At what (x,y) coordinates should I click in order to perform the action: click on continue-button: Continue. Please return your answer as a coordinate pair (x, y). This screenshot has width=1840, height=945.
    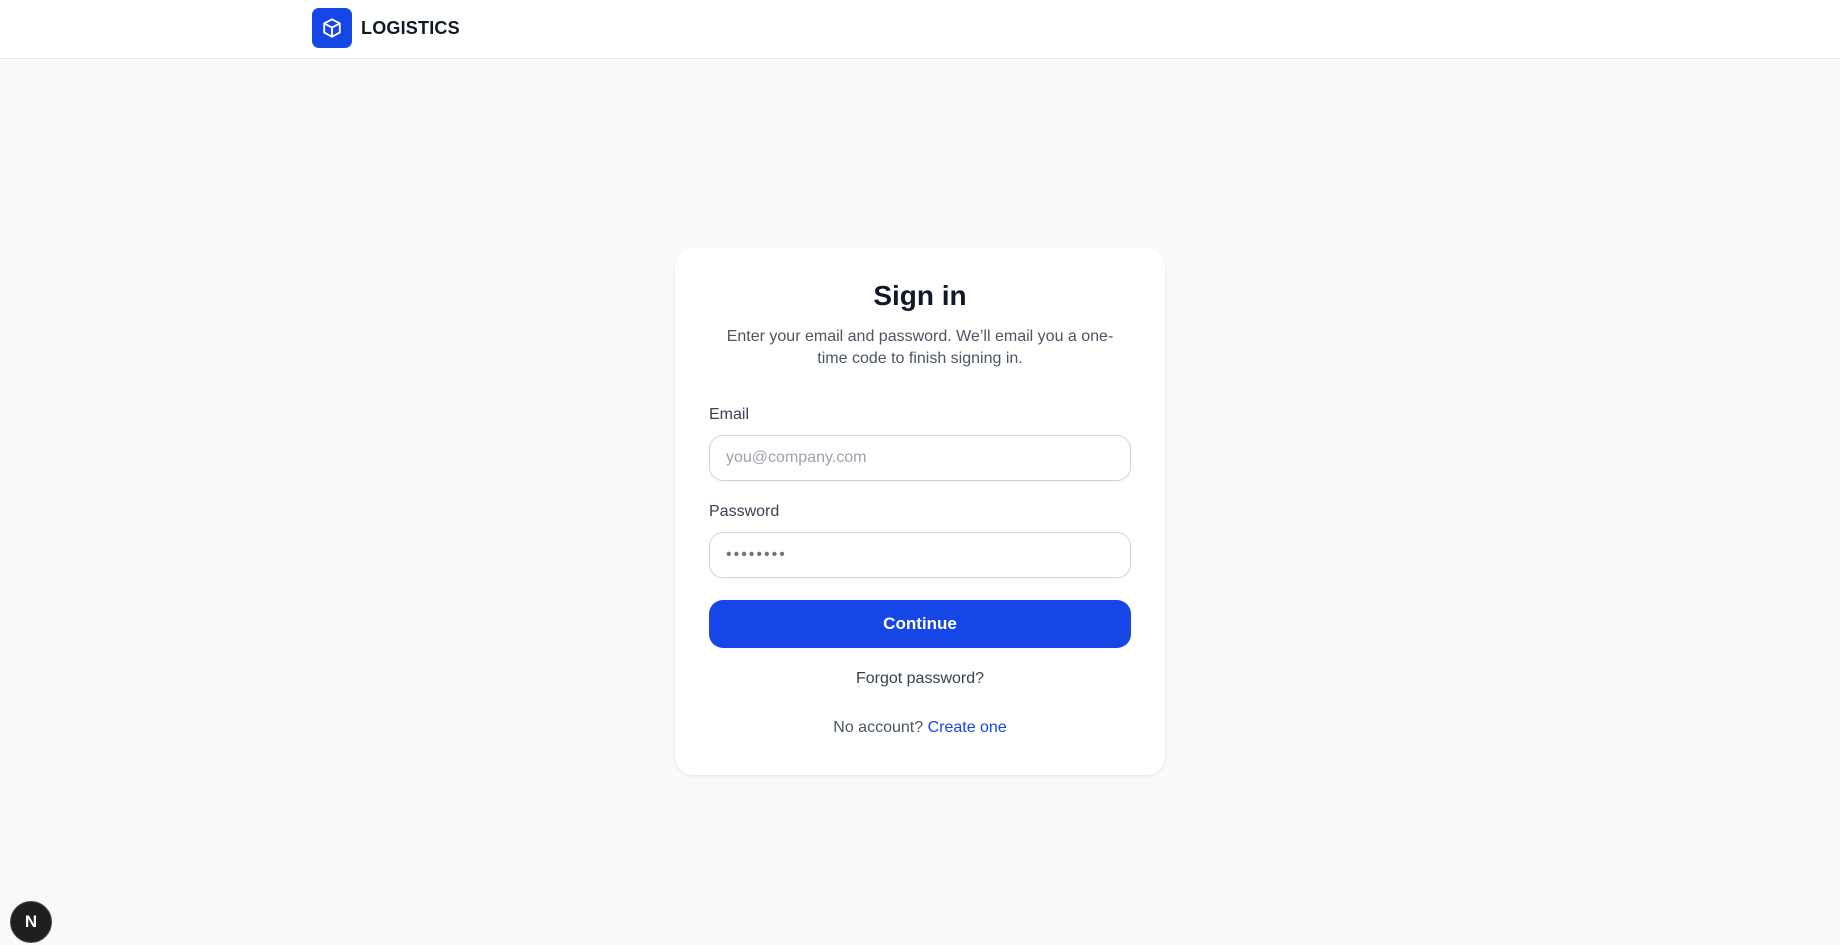
    Looking at the image, I should click on (920, 624).